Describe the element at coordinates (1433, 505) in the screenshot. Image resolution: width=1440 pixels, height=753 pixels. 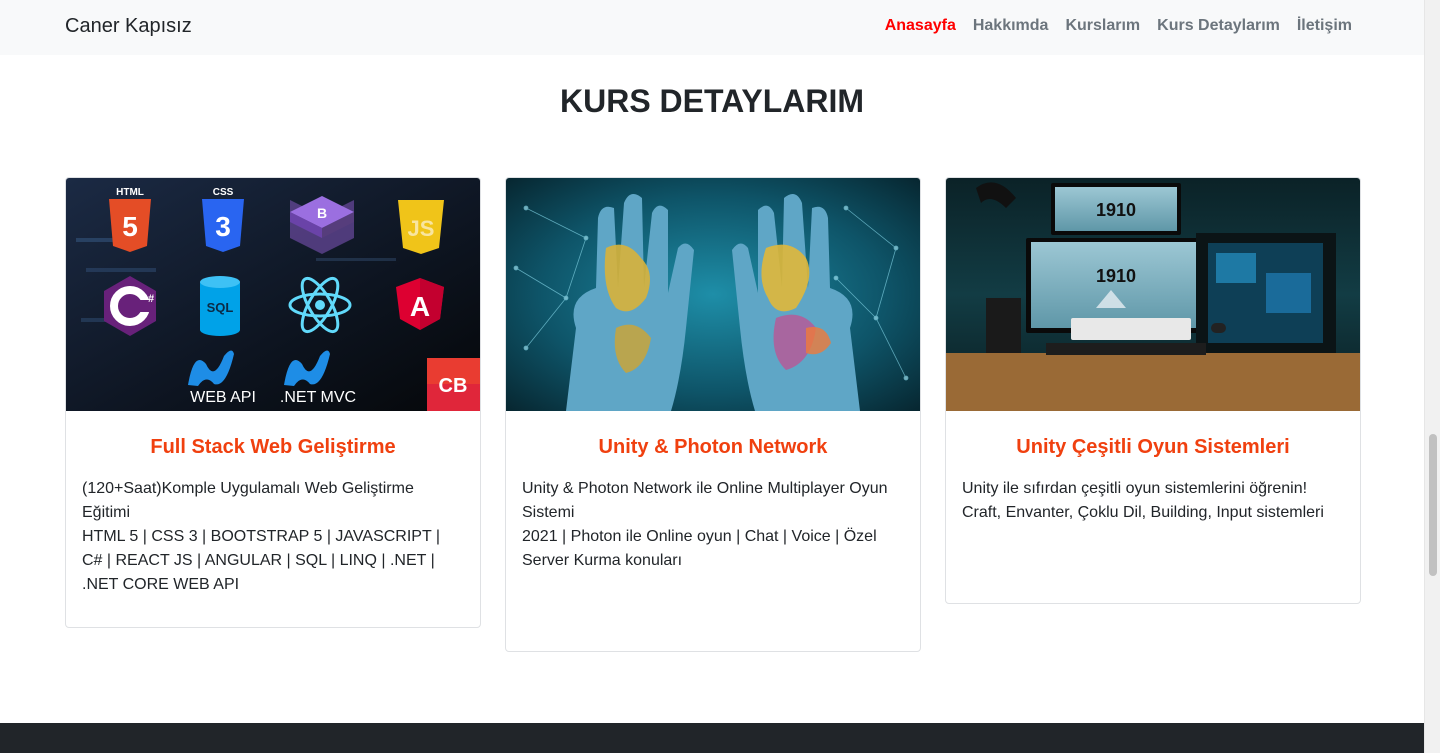
I see `scrollbar-thumb` at that location.